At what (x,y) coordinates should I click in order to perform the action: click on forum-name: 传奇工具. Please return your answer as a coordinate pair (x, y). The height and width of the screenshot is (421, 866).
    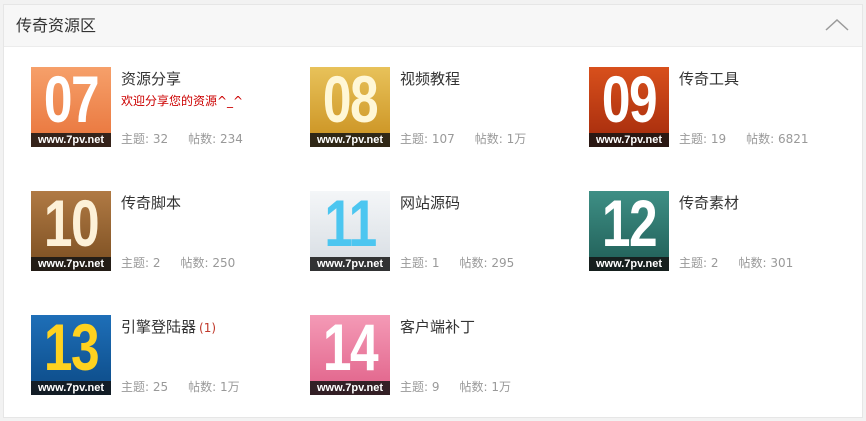
    Looking at the image, I should click on (709, 79).